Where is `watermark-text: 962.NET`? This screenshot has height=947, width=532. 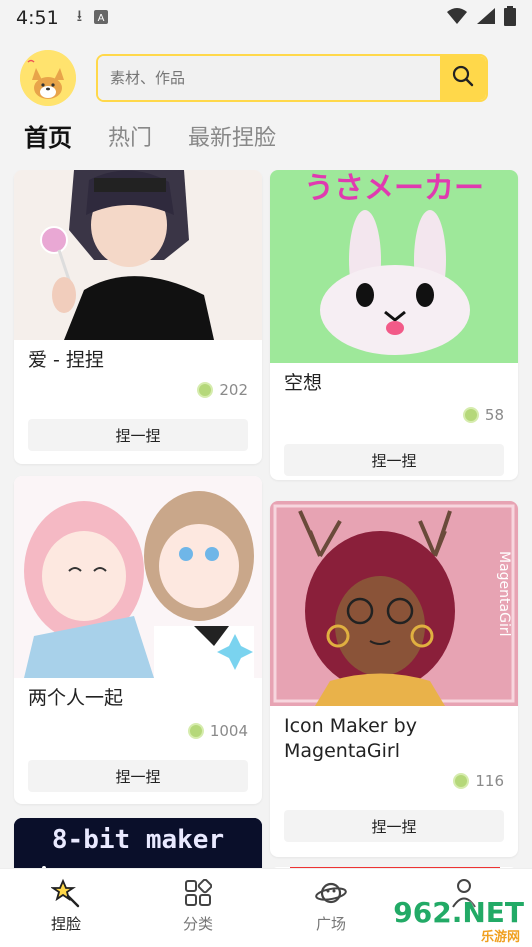
watermark-text: 962.NET is located at coordinates (458, 912).